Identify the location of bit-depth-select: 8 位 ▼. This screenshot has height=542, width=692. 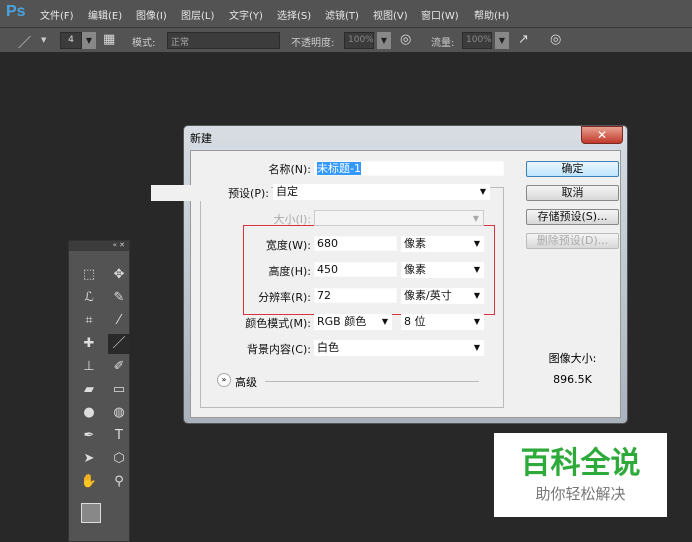
(442, 322).